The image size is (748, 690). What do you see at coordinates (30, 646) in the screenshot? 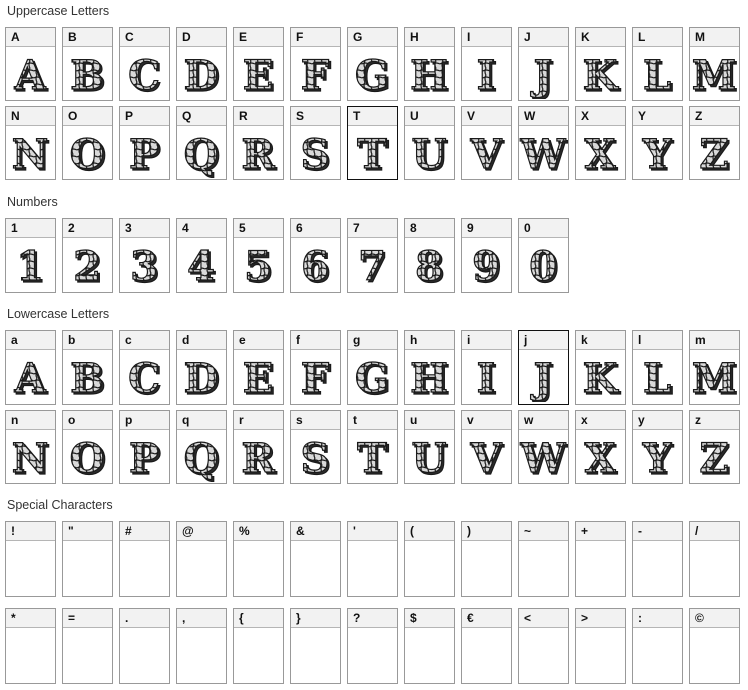
I see `char-cell: *` at bounding box center [30, 646].